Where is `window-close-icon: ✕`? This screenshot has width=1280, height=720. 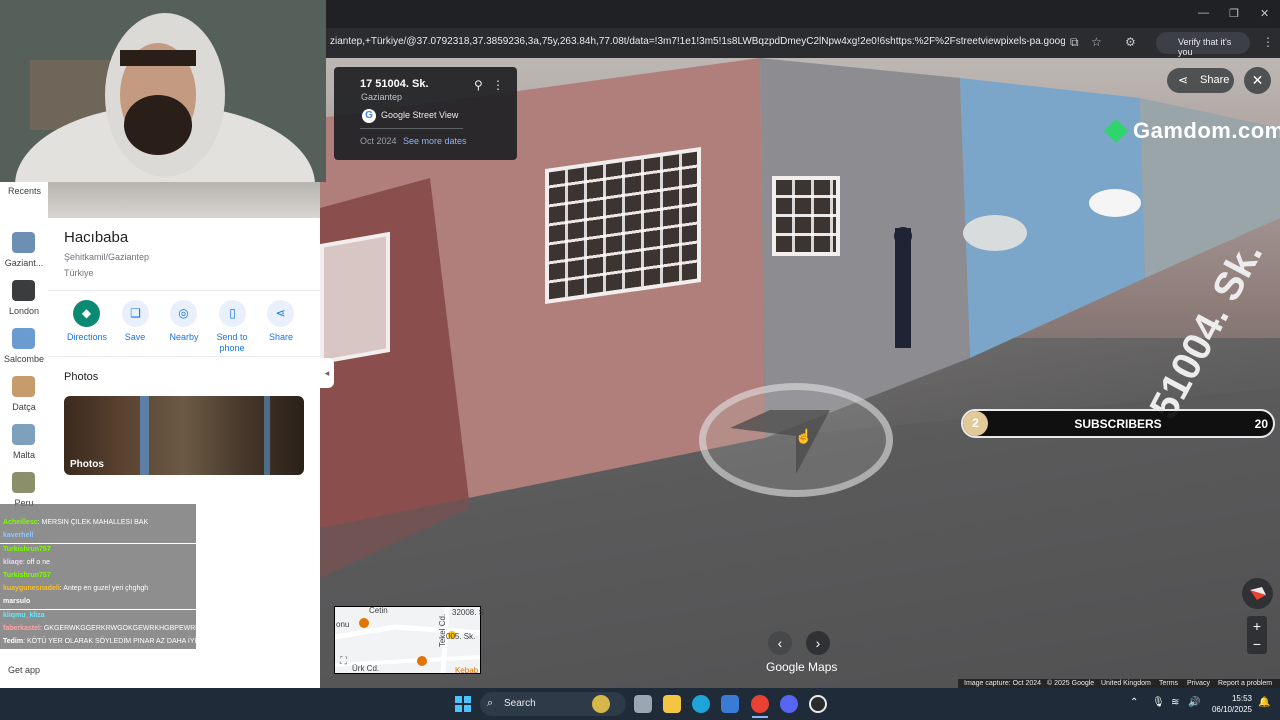
window-close-icon: ✕ is located at coordinates (1264, 13).